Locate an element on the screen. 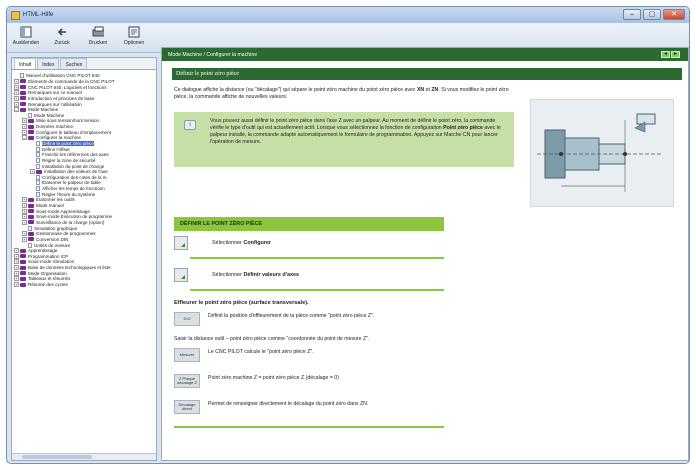 The width and height of the screenshot is (696, 470). maximize-button: ▢ is located at coordinates (652, 14).